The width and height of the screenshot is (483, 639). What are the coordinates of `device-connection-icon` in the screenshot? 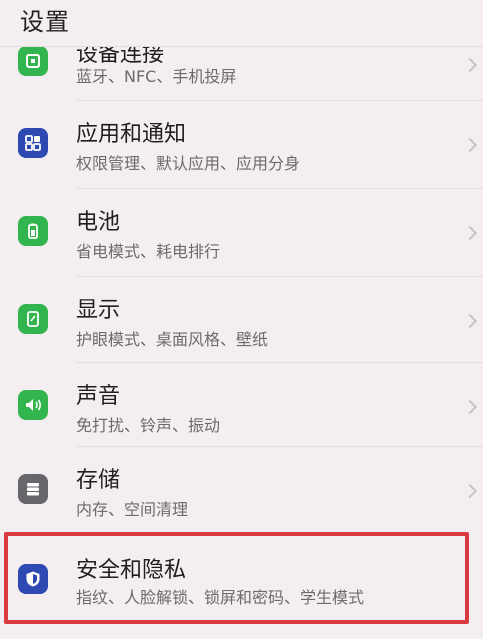 It's located at (33, 61).